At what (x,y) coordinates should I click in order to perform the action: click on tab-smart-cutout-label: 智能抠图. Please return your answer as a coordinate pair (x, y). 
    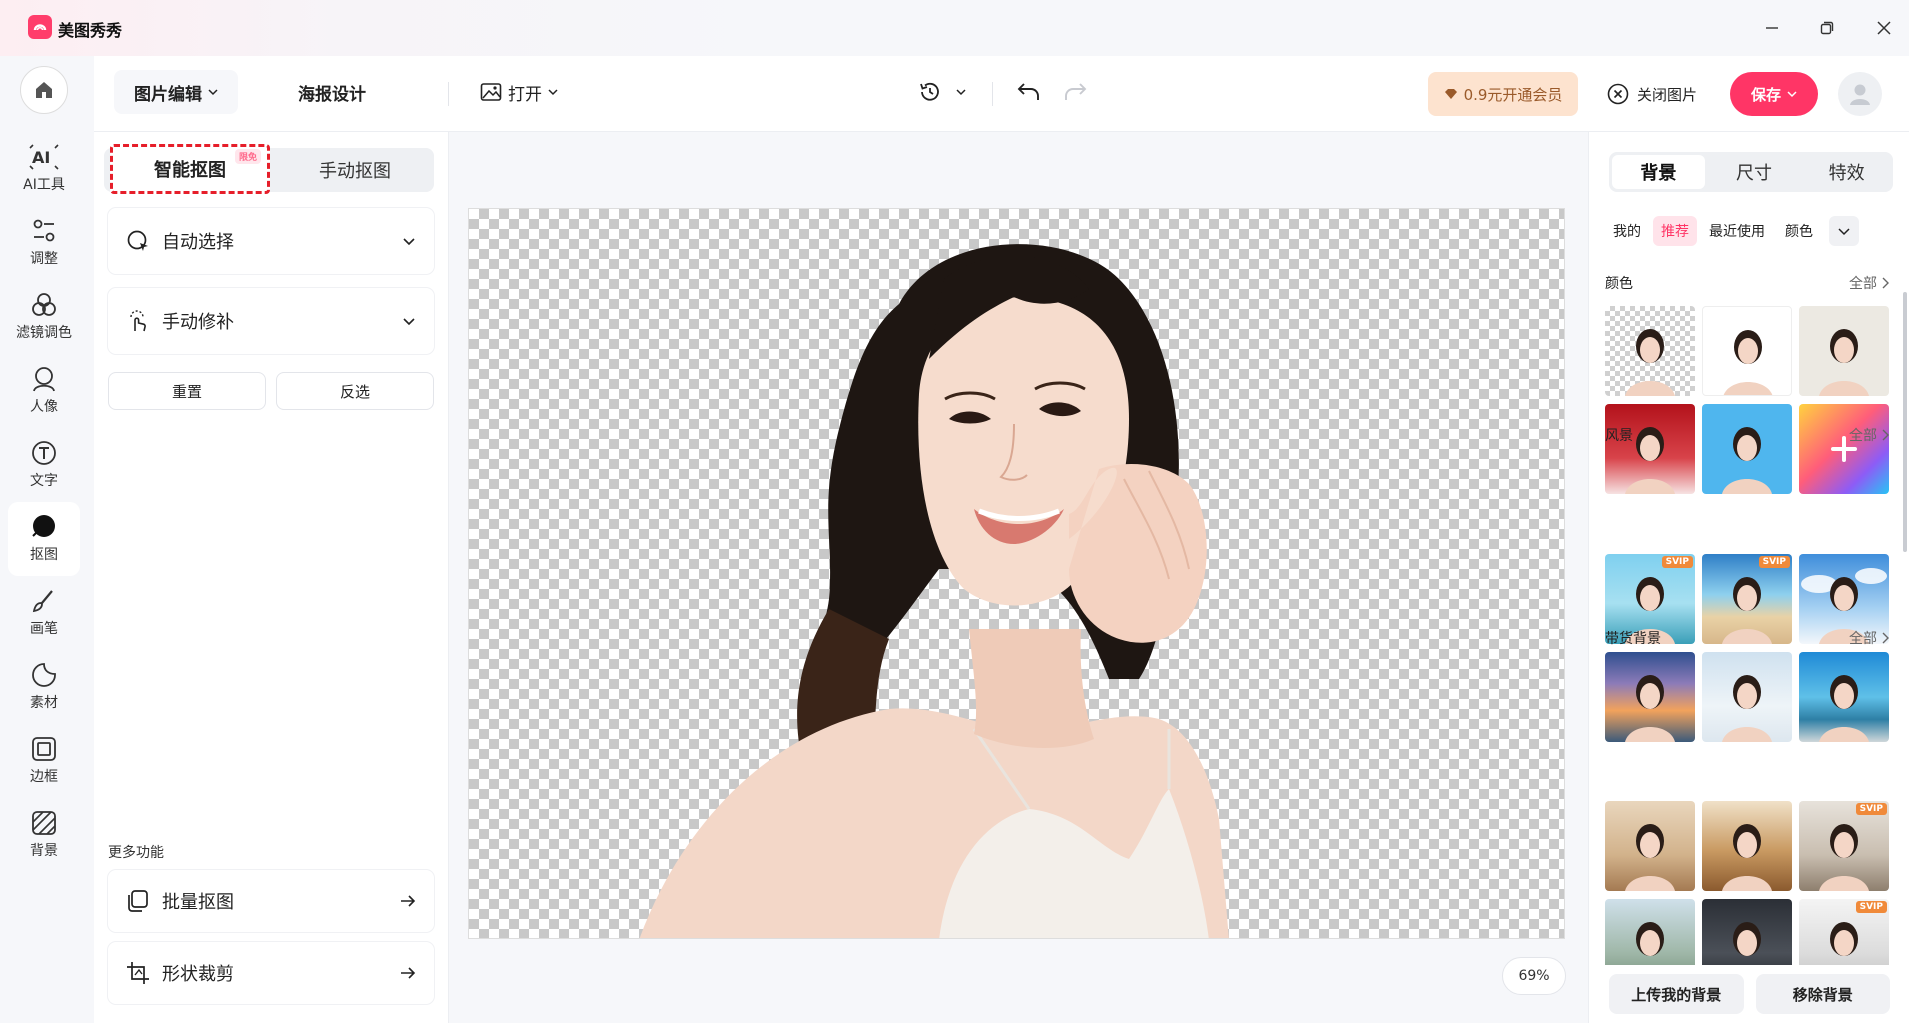
    Looking at the image, I should click on (190, 170).